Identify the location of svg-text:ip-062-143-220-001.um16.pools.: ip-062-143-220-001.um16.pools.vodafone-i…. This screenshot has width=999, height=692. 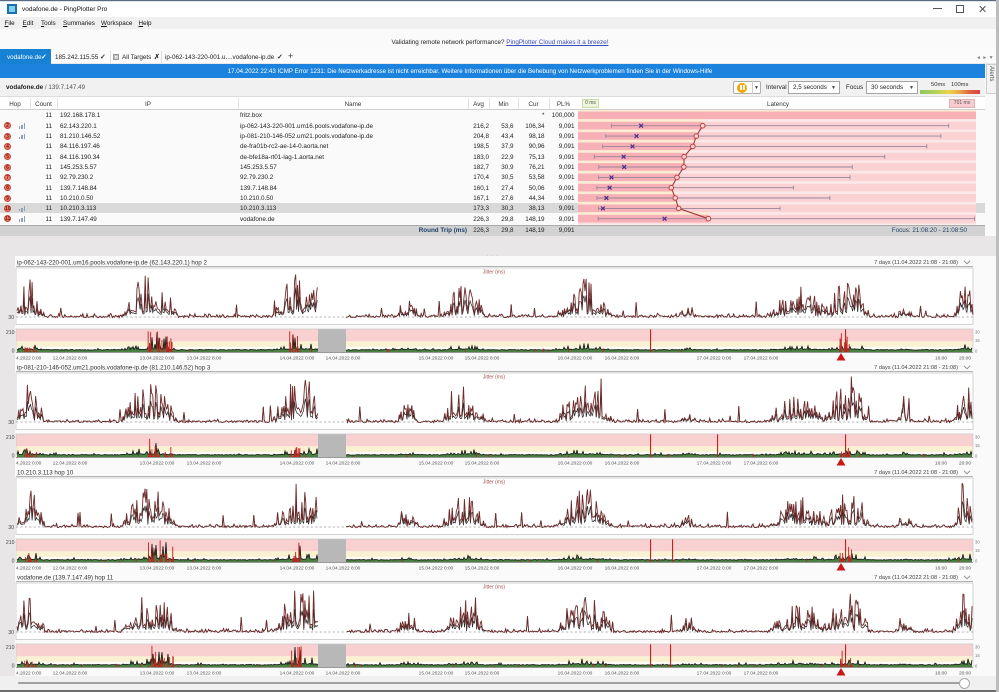
(112, 262).